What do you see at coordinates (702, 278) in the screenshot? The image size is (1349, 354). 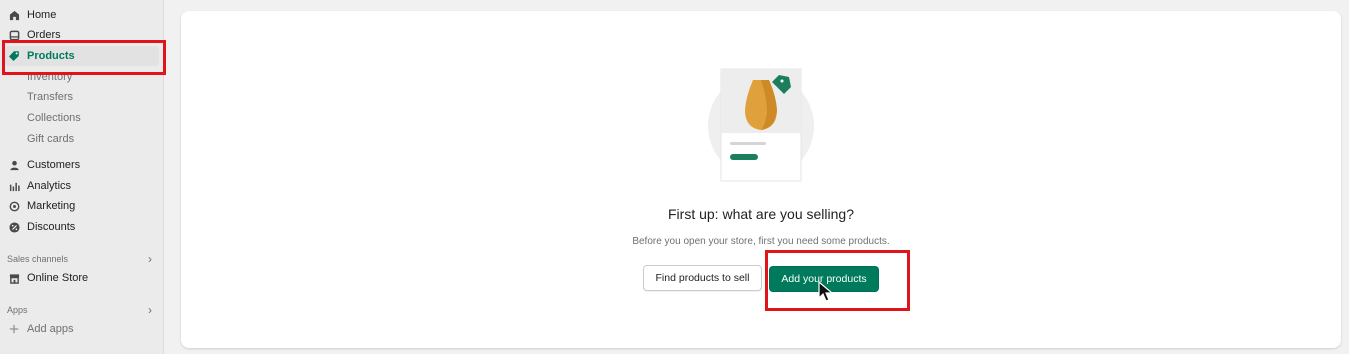 I see `find-products-button: Find products to sell` at bounding box center [702, 278].